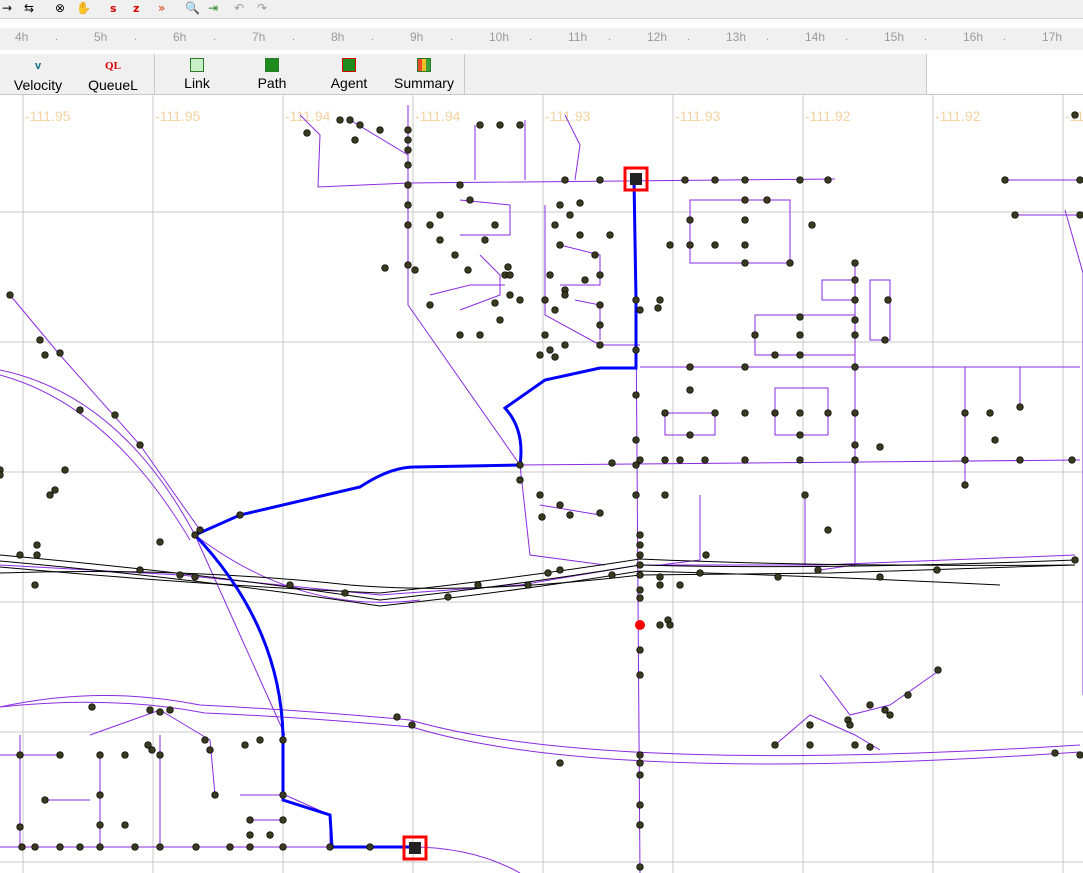  What do you see at coordinates (7, 8) in the screenshot?
I see `arrow-right-icon: →` at bounding box center [7, 8].